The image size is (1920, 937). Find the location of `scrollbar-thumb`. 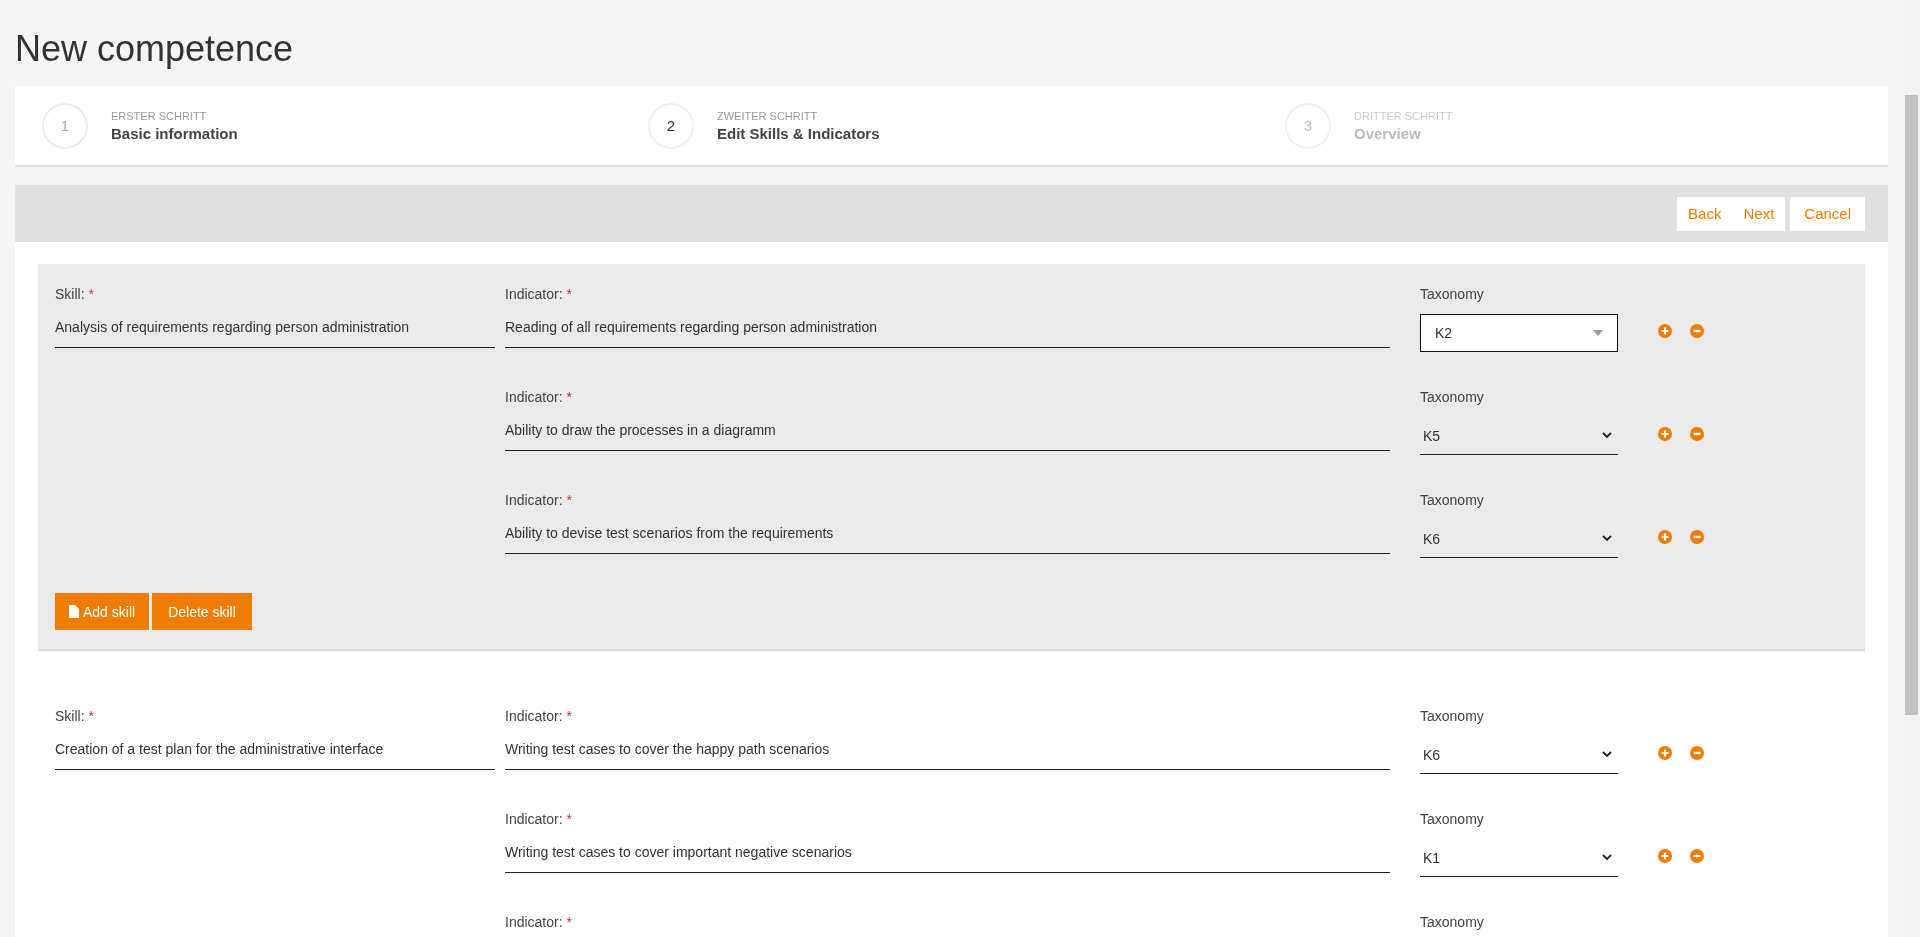

scrollbar-thumb is located at coordinates (1911, 405).